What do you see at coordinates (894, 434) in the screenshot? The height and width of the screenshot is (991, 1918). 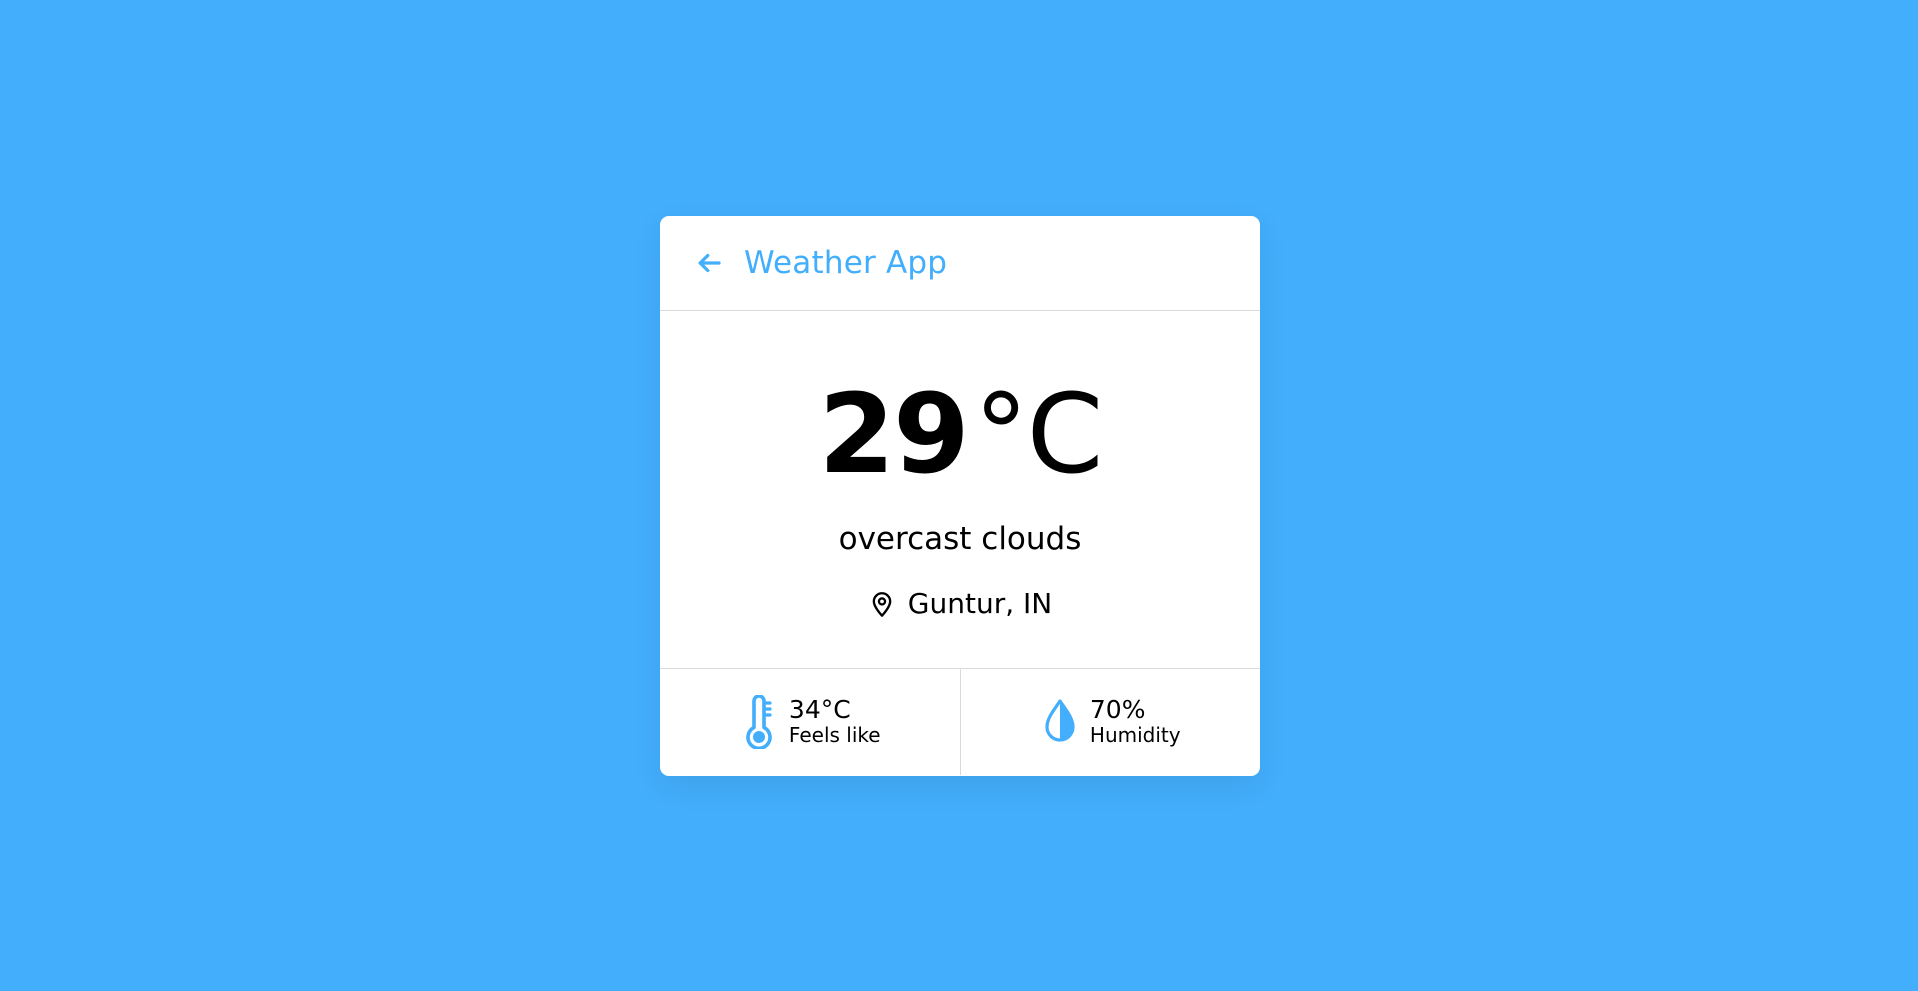 I see `temperature-value: 29` at bounding box center [894, 434].